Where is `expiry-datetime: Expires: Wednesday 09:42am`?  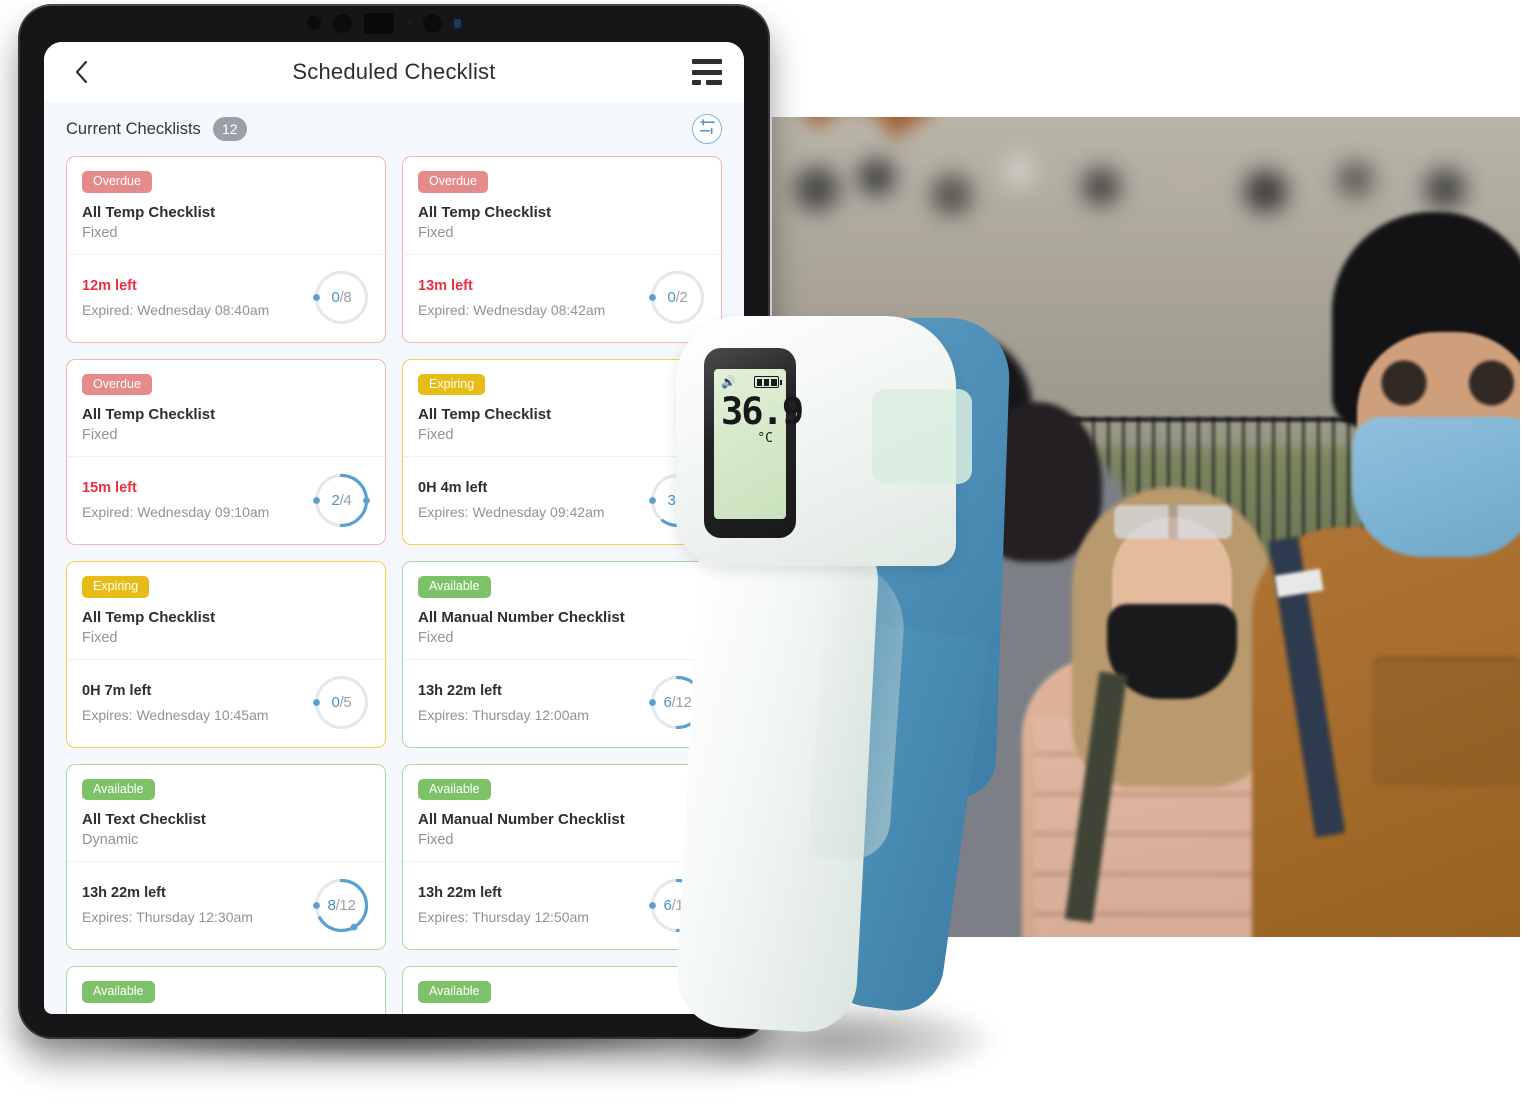
expiry-datetime: Expires: Wednesday 09:42am is located at coordinates (511, 512).